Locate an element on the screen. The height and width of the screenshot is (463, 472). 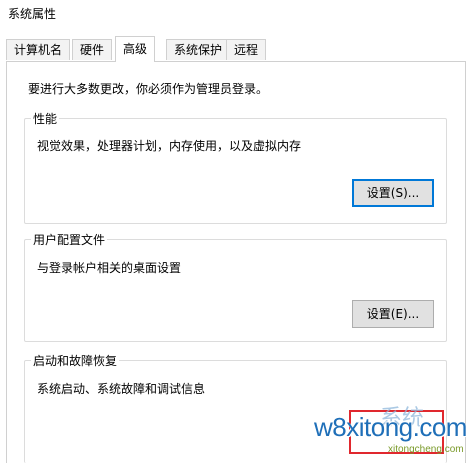
startup-recovery-description: 系统启动、系统故障和调试信息 is located at coordinates (121, 389).